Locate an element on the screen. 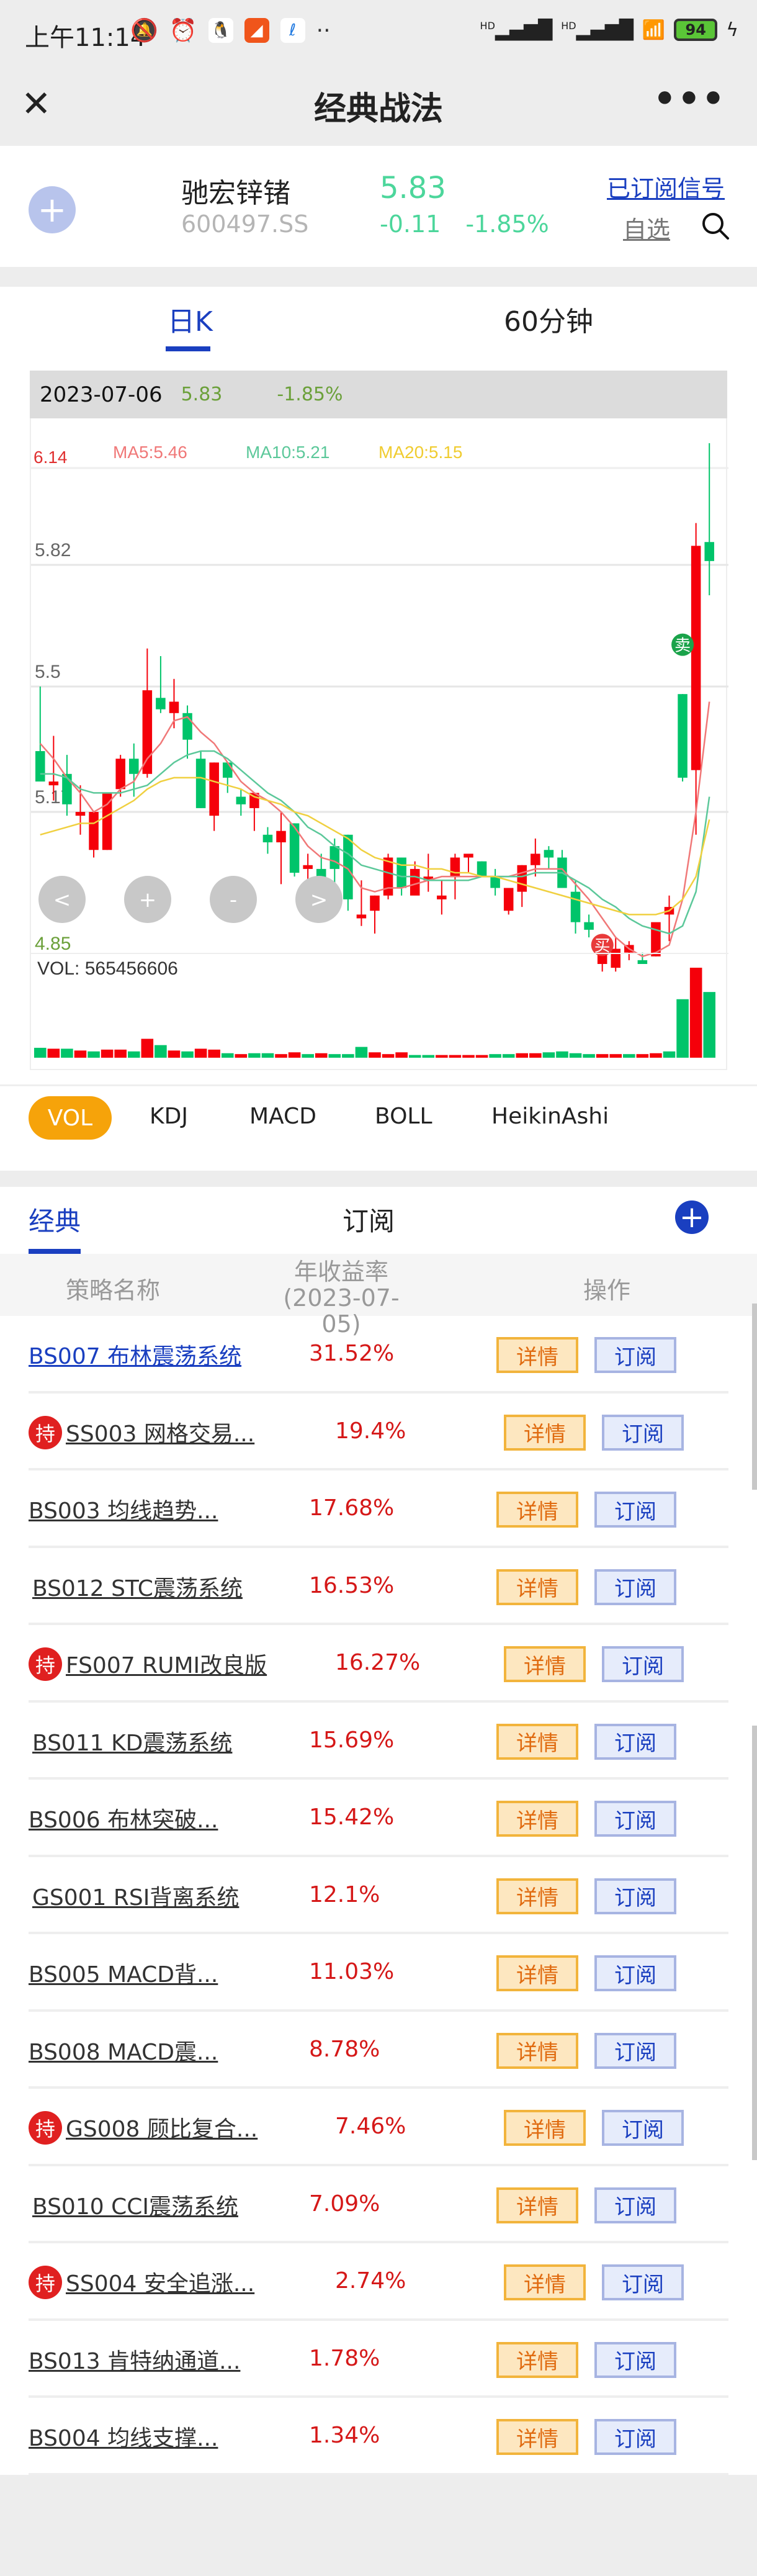  strategy-name-link: FS007 RUMI改良版 is located at coordinates (166, 1663).